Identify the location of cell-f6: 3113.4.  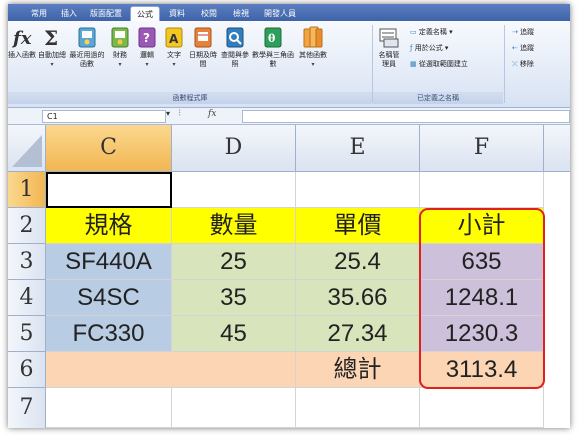
(482, 370).